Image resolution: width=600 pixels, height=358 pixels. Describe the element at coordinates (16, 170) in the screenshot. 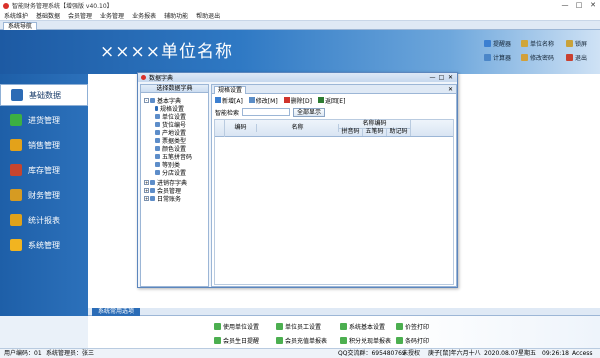

I see `house-icon` at that location.